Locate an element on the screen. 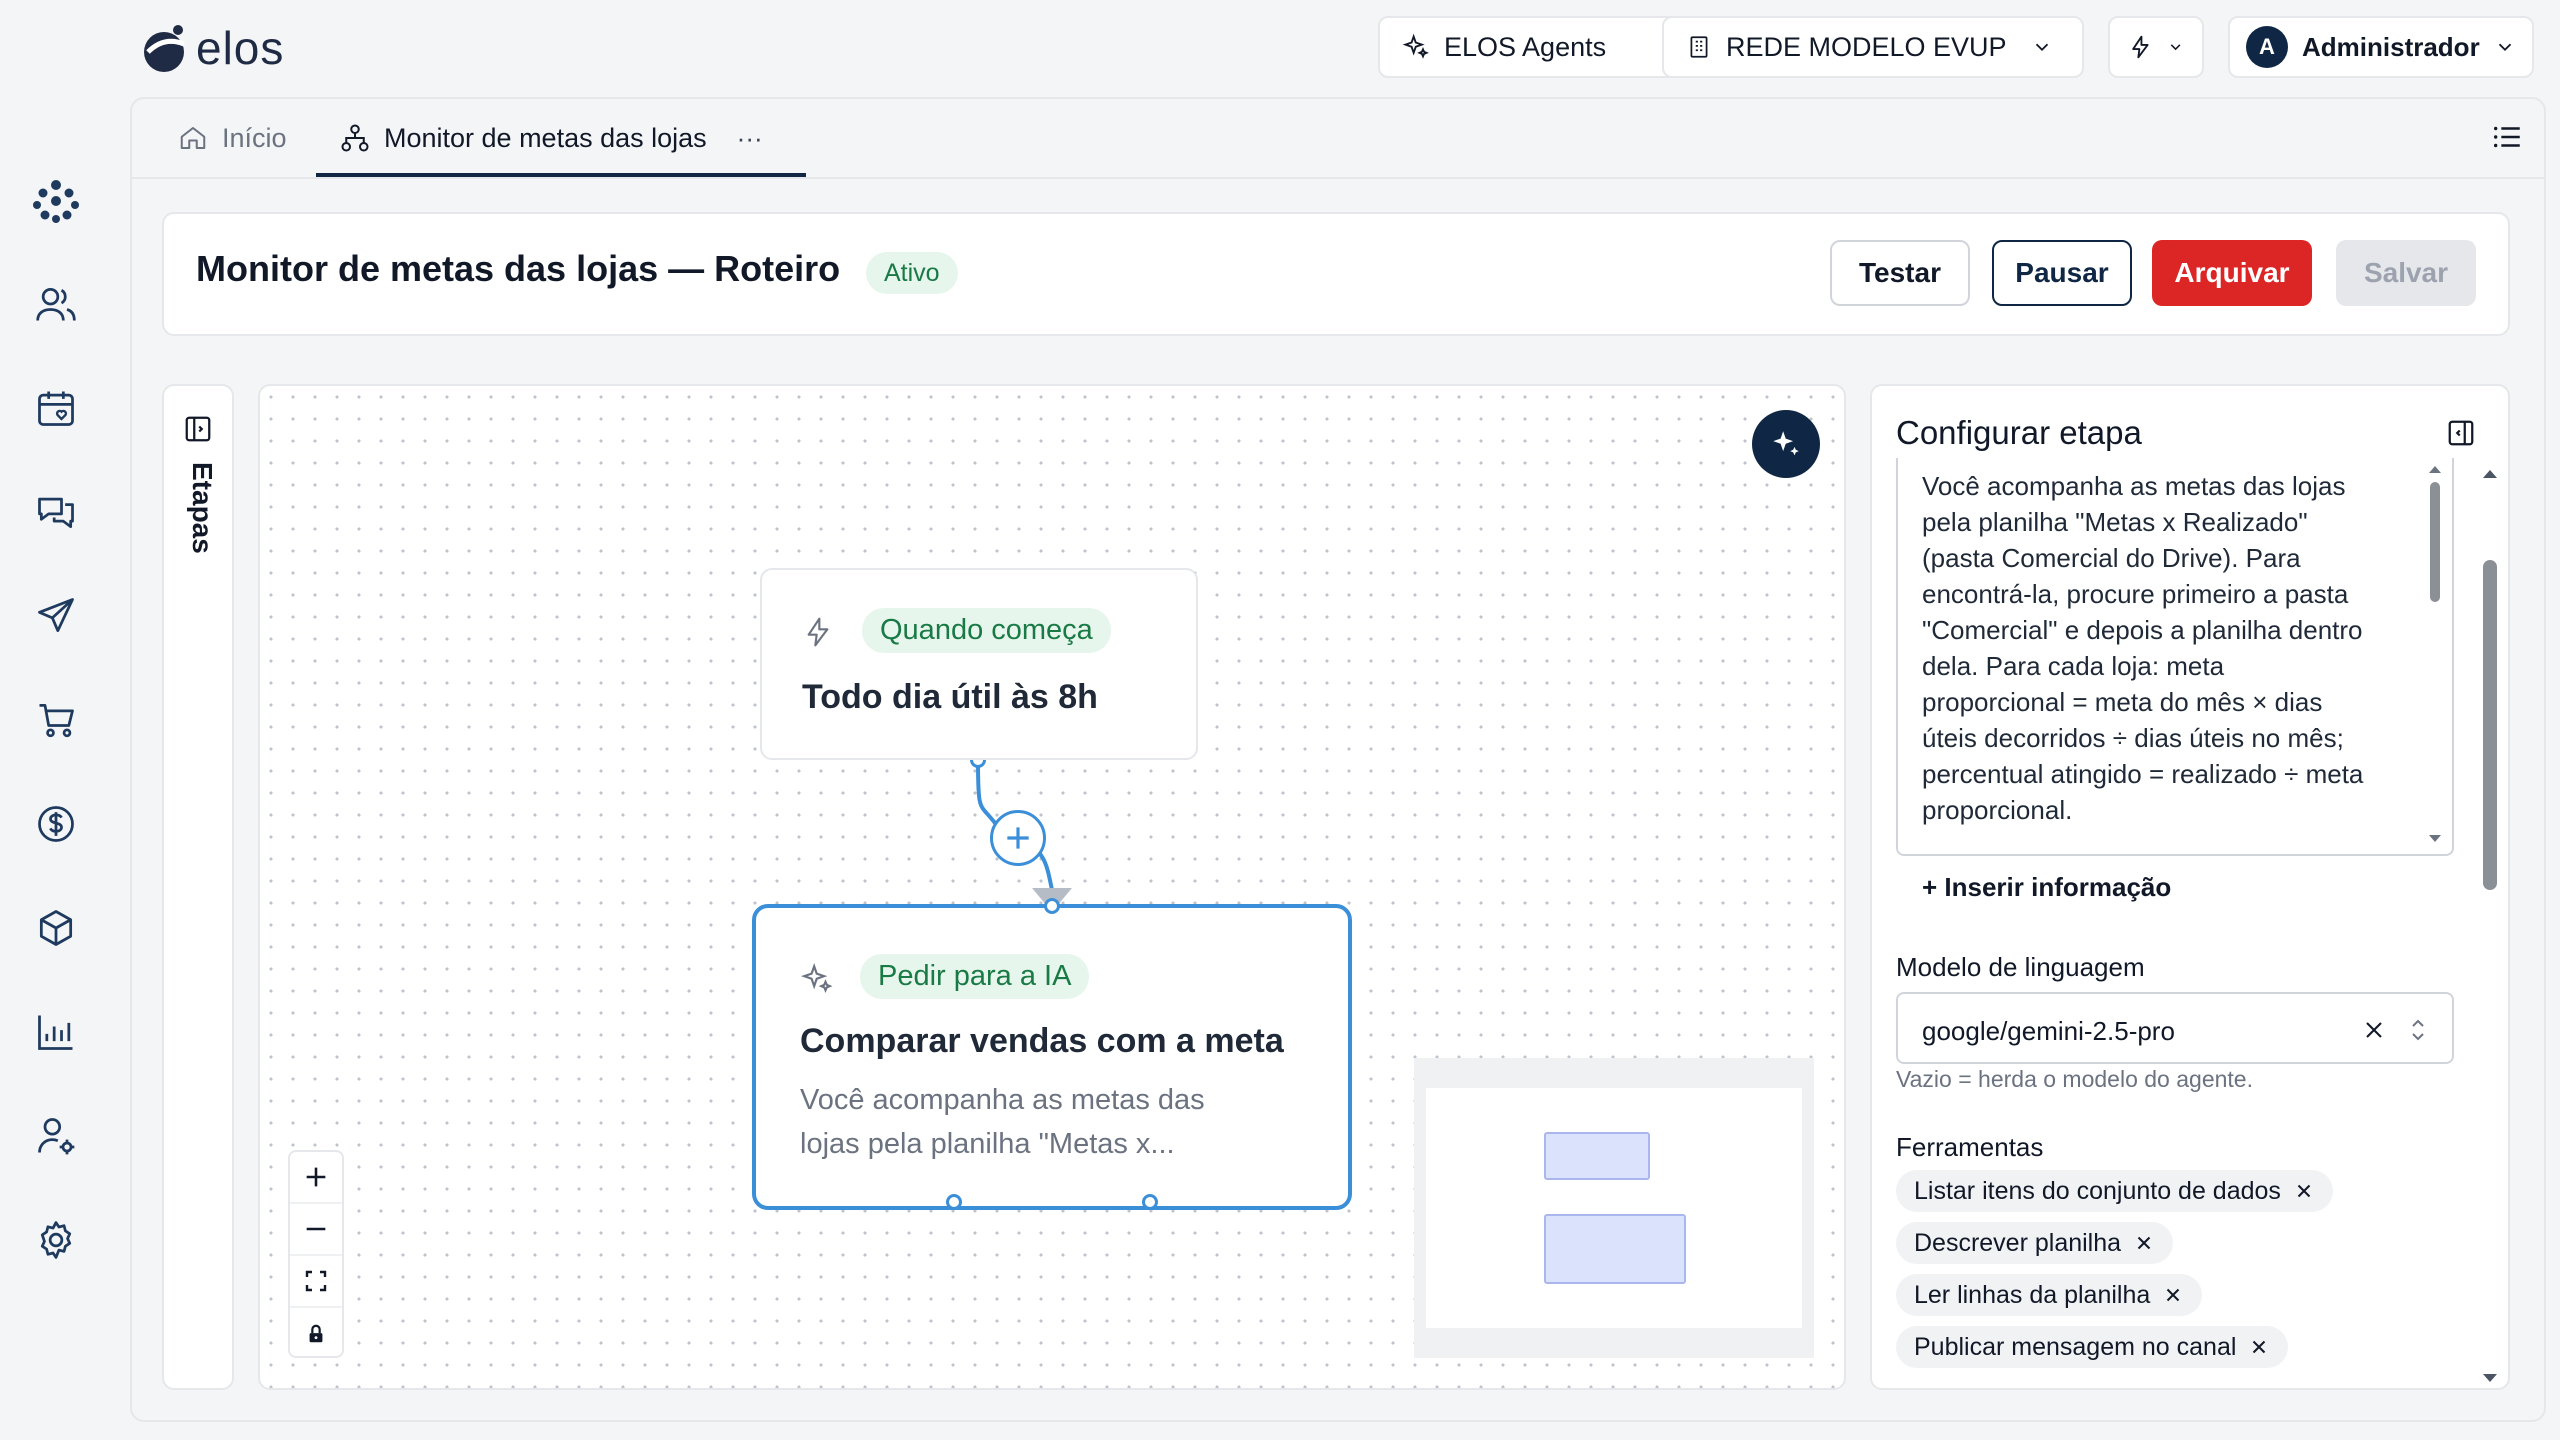 Image resolution: width=2560 pixels, height=1440 pixels. tools-label: Ferramentas is located at coordinates (1970, 1147).